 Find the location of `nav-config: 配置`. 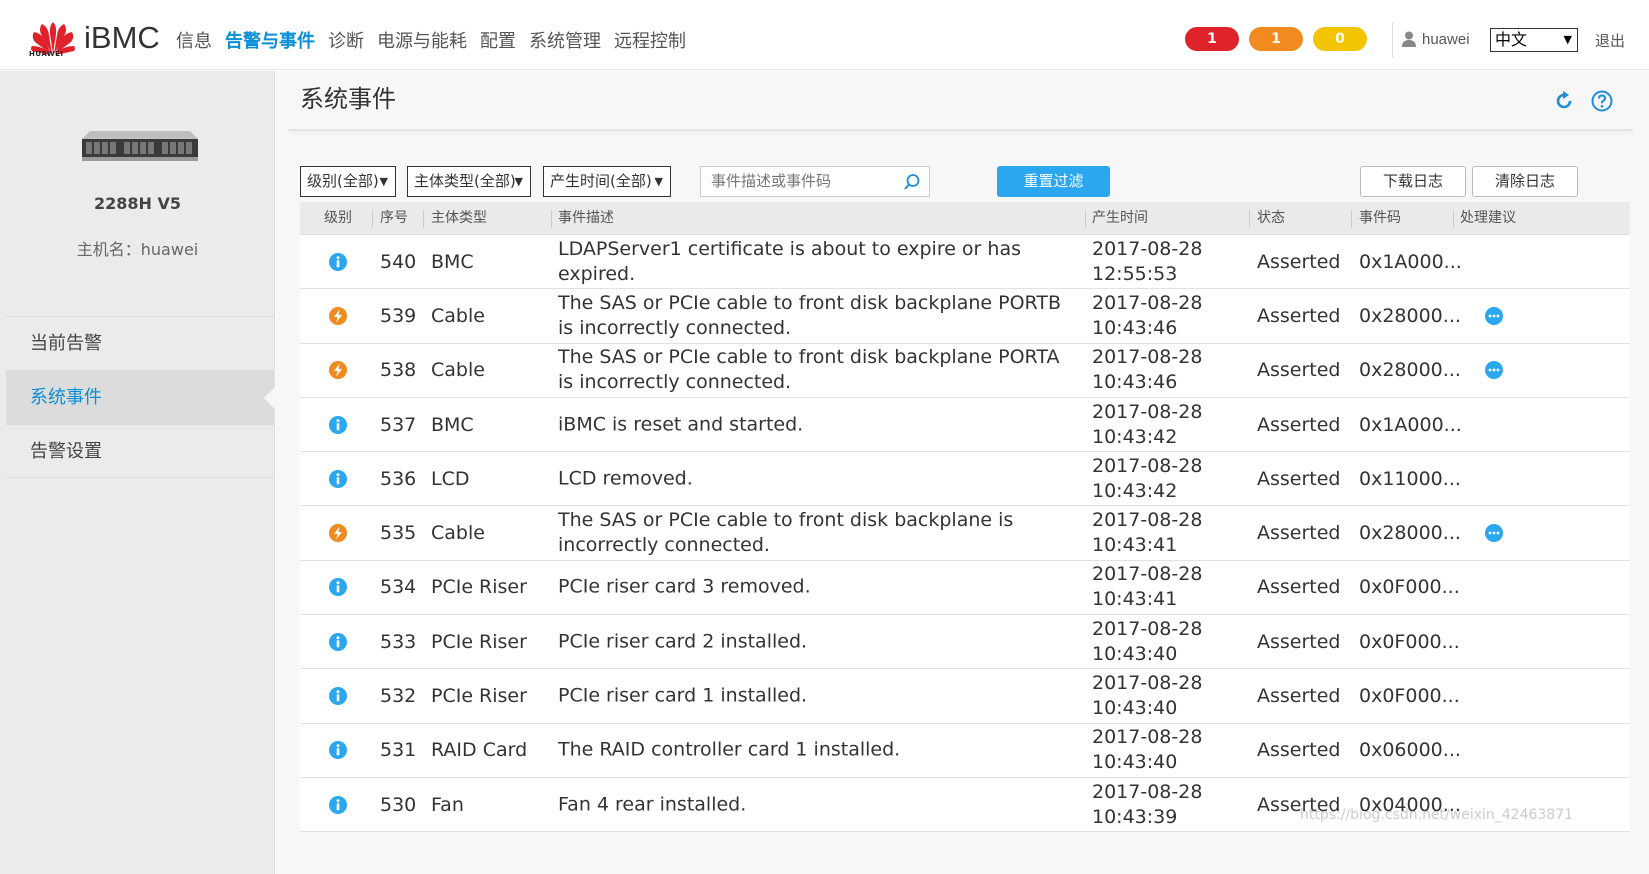

nav-config: 配置 is located at coordinates (498, 40).